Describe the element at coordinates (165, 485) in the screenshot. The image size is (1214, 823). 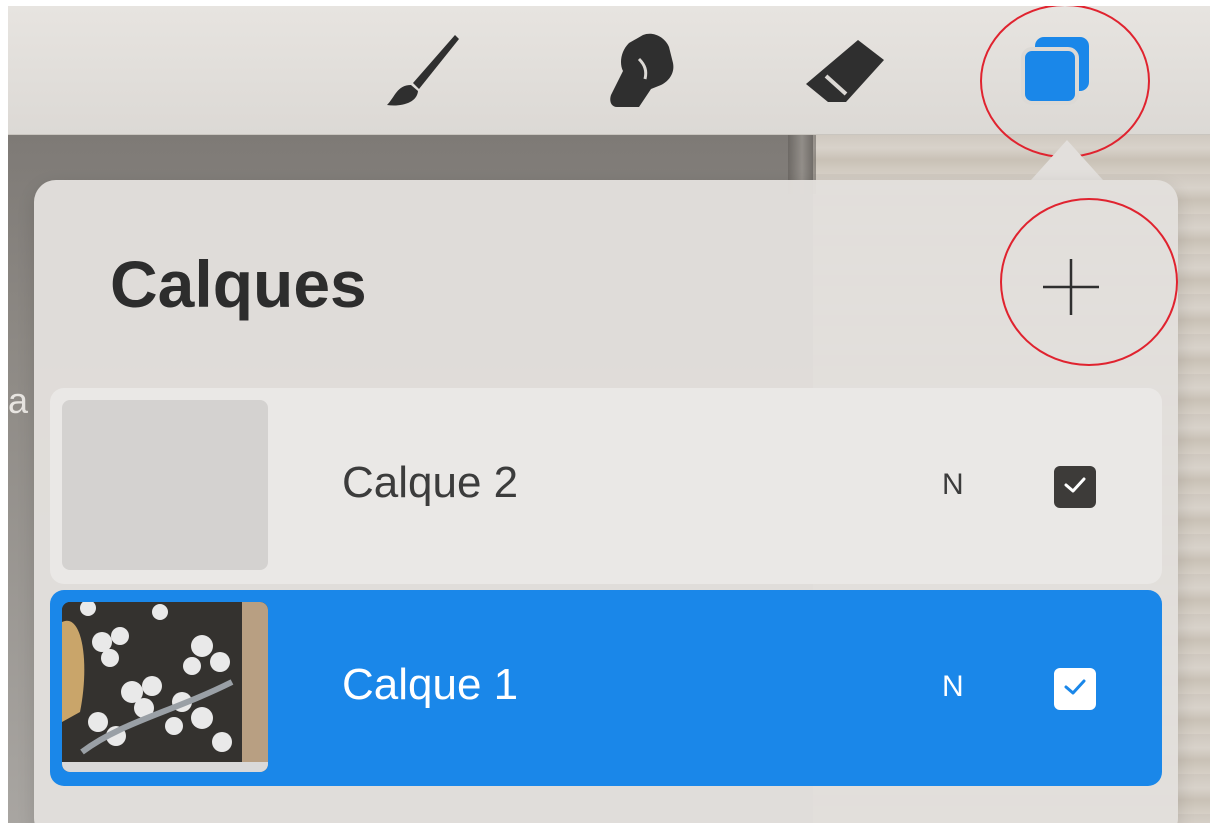
I see `layer-thumbnail` at that location.